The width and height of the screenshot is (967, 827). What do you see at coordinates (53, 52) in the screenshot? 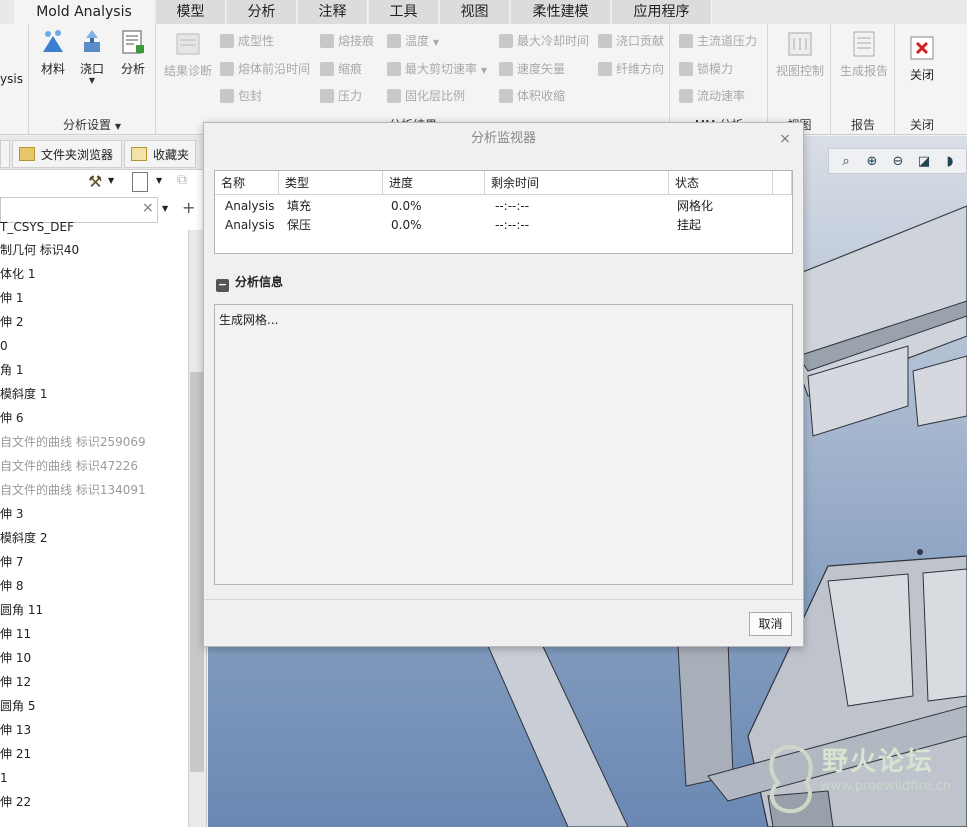
I see `material-button: 材料` at bounding box center [53, 52].